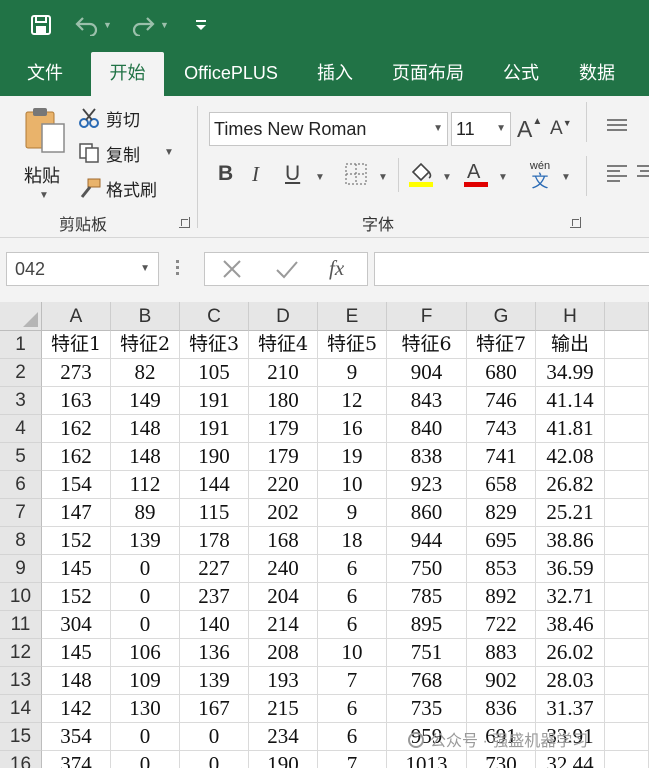 The height and width of the screenshot is (768, 649). I want to click on cell-d3: 180, so click(283, 401).